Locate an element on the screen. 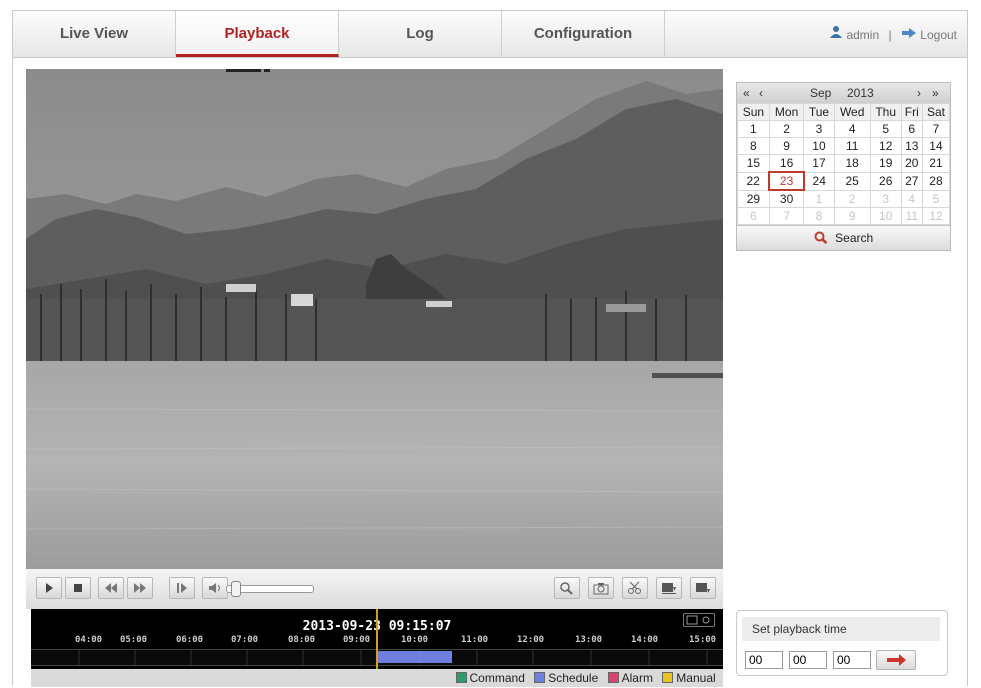  tab-configuration: Configuration is located at coordinates (583, 34).